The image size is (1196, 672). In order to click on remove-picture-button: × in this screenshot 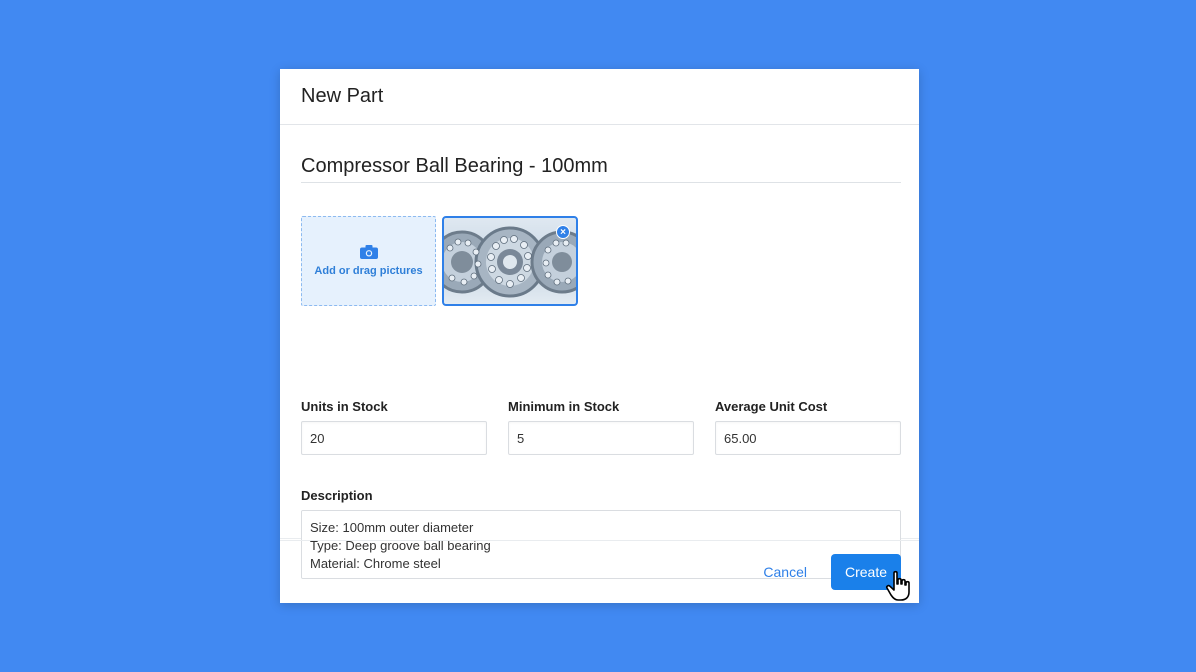, I will do `click(563, 232)`.